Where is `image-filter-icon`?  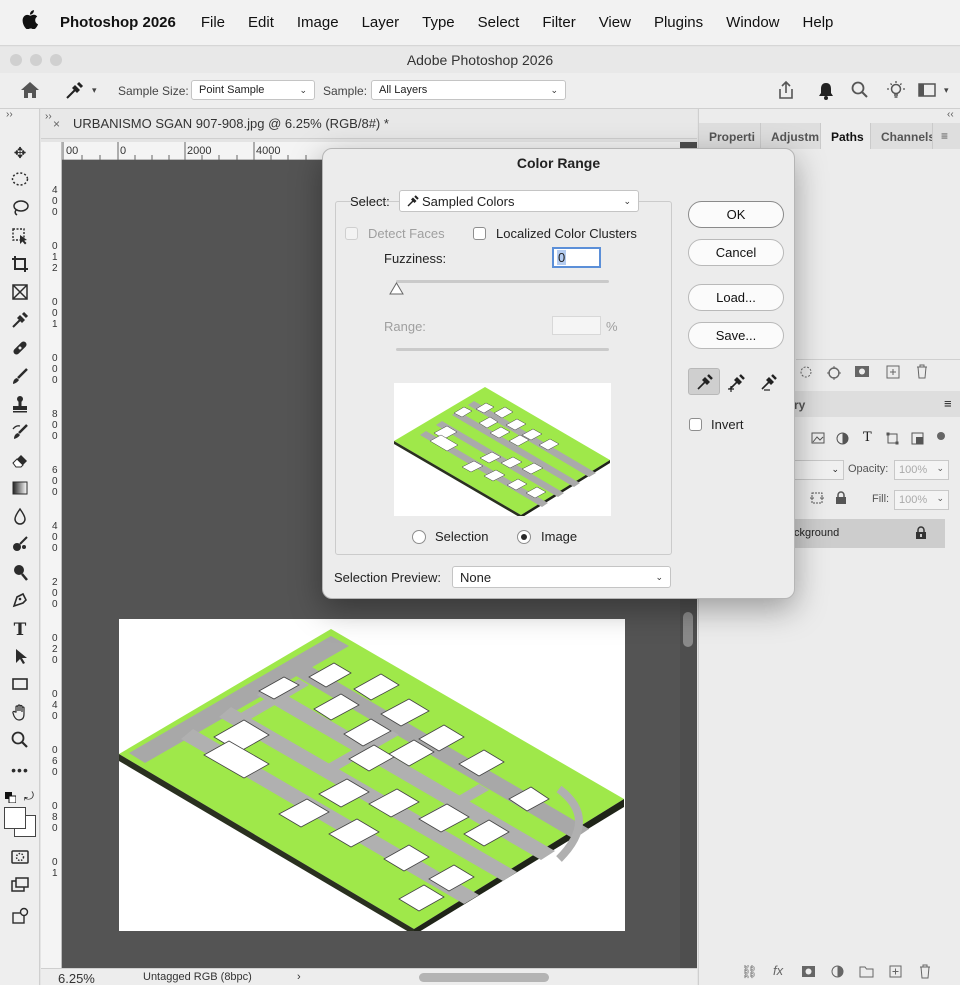 image-filter-icon is located at coordinates (818, 439).